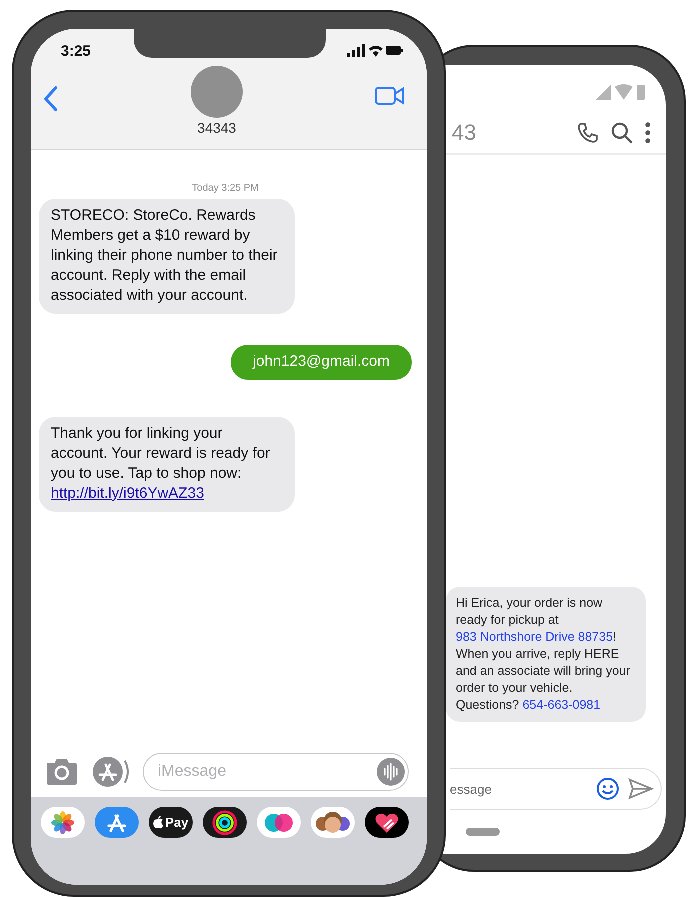  What do you see at coordinates (127, 493) in the screenshot?
I see `message-link: http://bit.ly/i9t6YwAZ33` at bounding box center [127, 493].